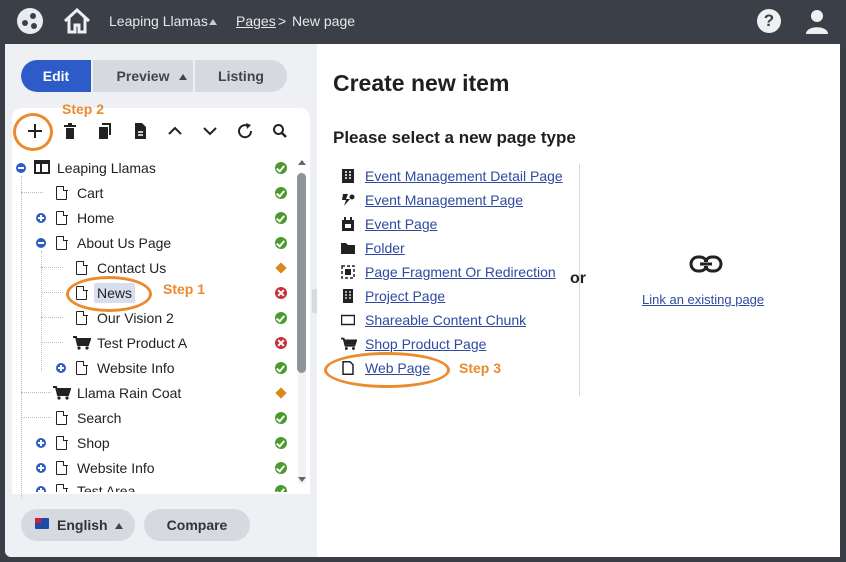  I want to click on event-manage-icon, so click(348, 200).